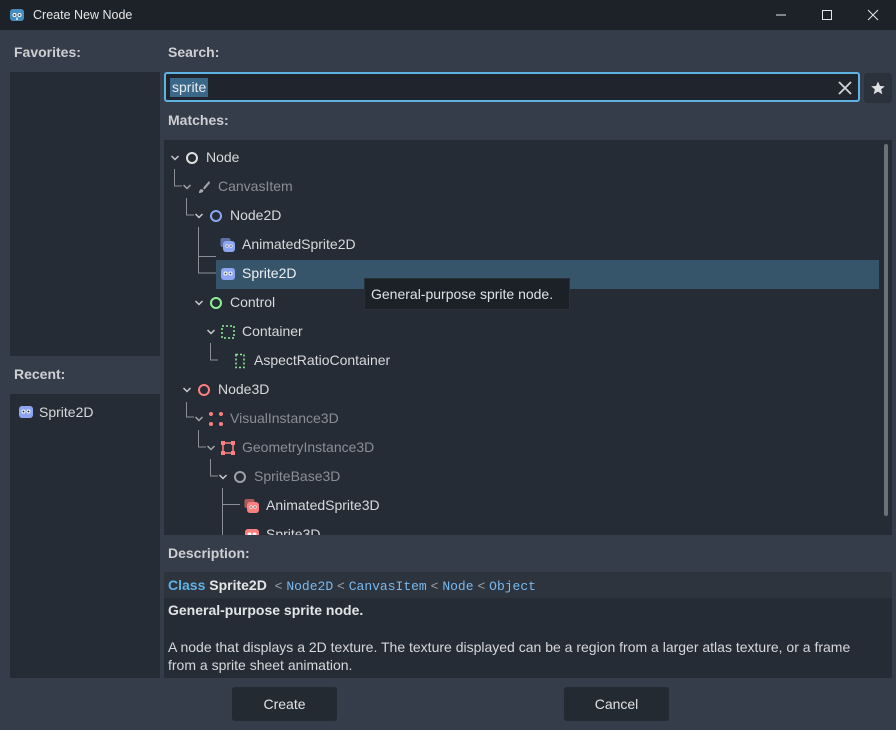  I want to click on favorites-list, so click(85, 214).